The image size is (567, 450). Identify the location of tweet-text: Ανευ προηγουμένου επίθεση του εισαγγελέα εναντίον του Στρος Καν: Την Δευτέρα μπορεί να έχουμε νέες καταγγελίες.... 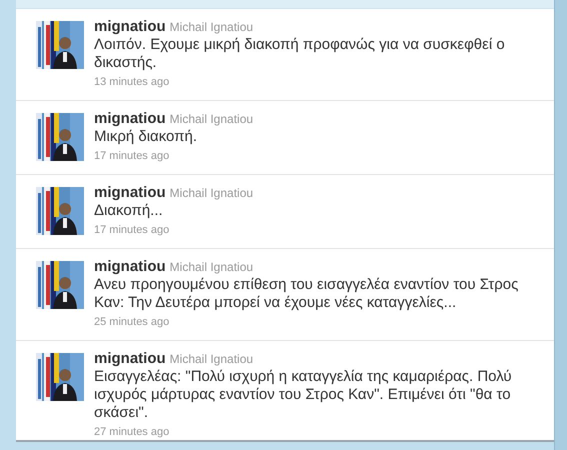
(307, 294).